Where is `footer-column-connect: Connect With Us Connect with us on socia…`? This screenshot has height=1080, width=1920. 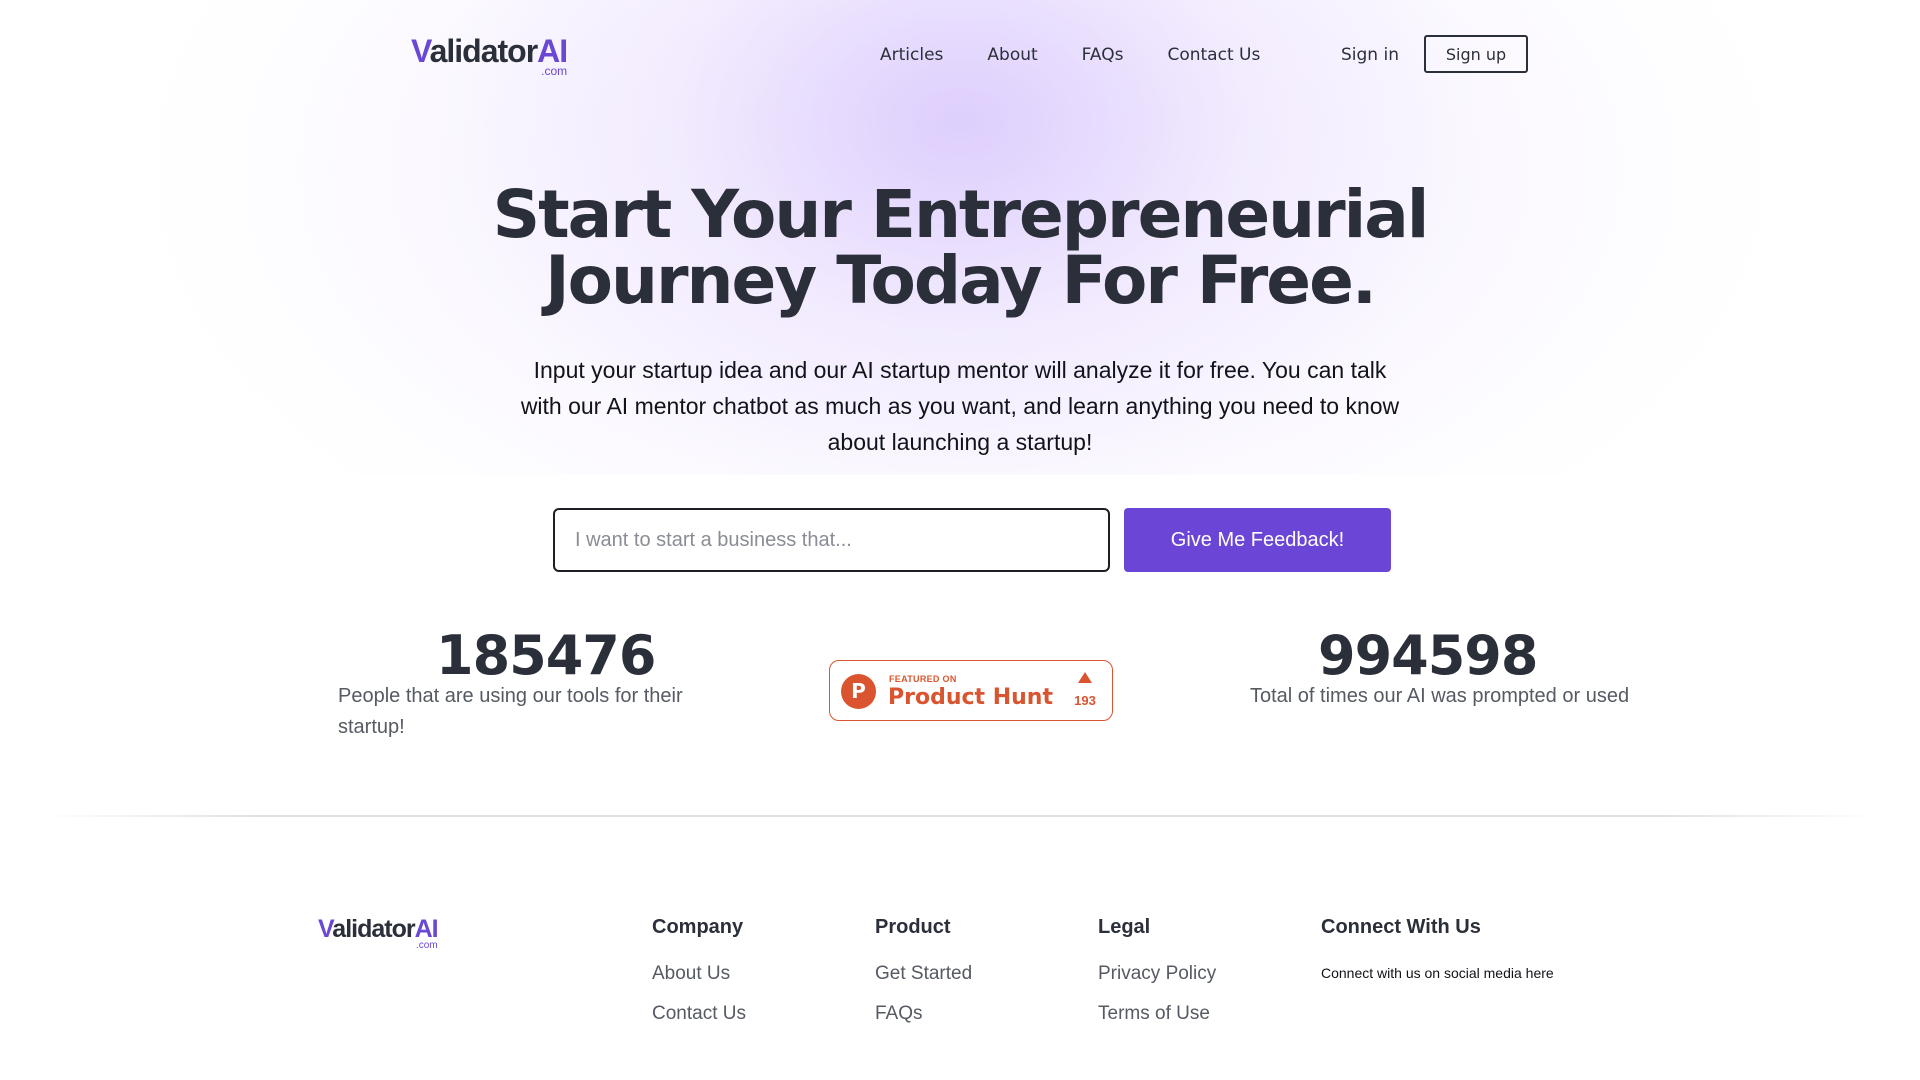
footer-column-connect: Connect With Us Connect with us on socia… is located at coordinates (1437, 948).